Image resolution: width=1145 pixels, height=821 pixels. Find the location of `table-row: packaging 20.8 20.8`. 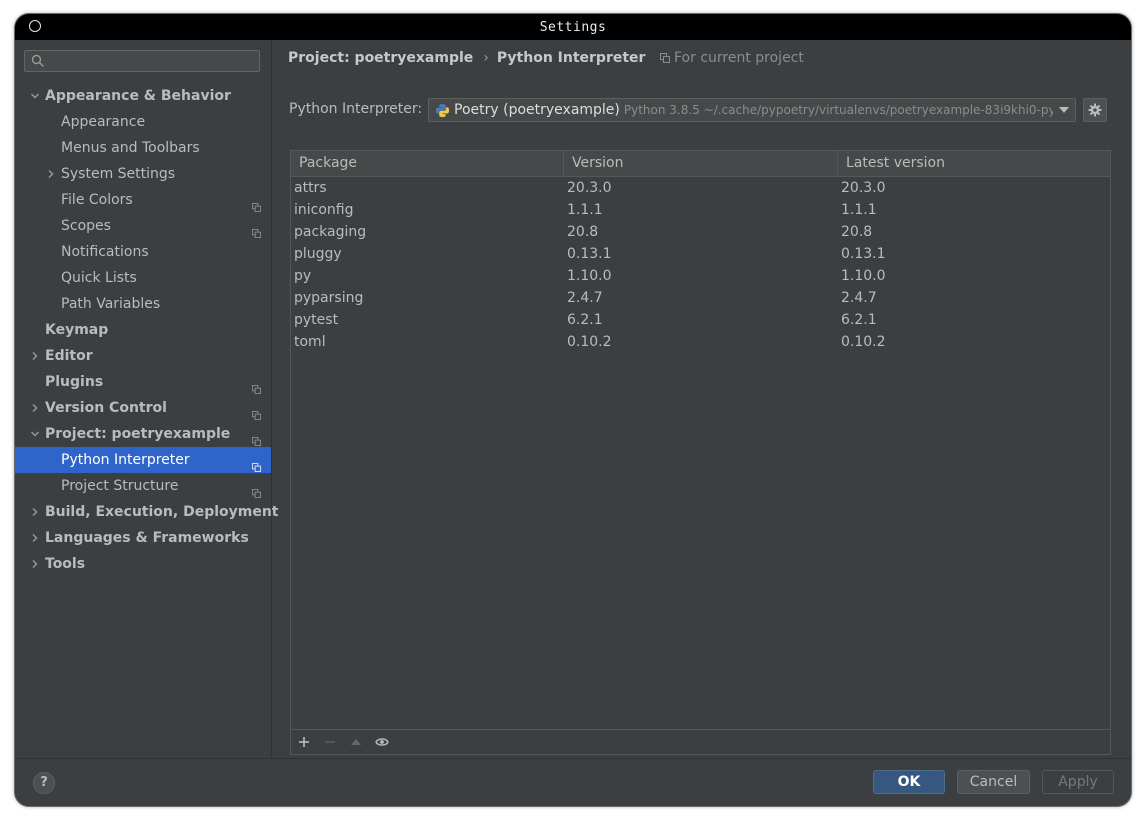

table-row: packaging 20.8 20.8 is located at coordinates (700, 232).